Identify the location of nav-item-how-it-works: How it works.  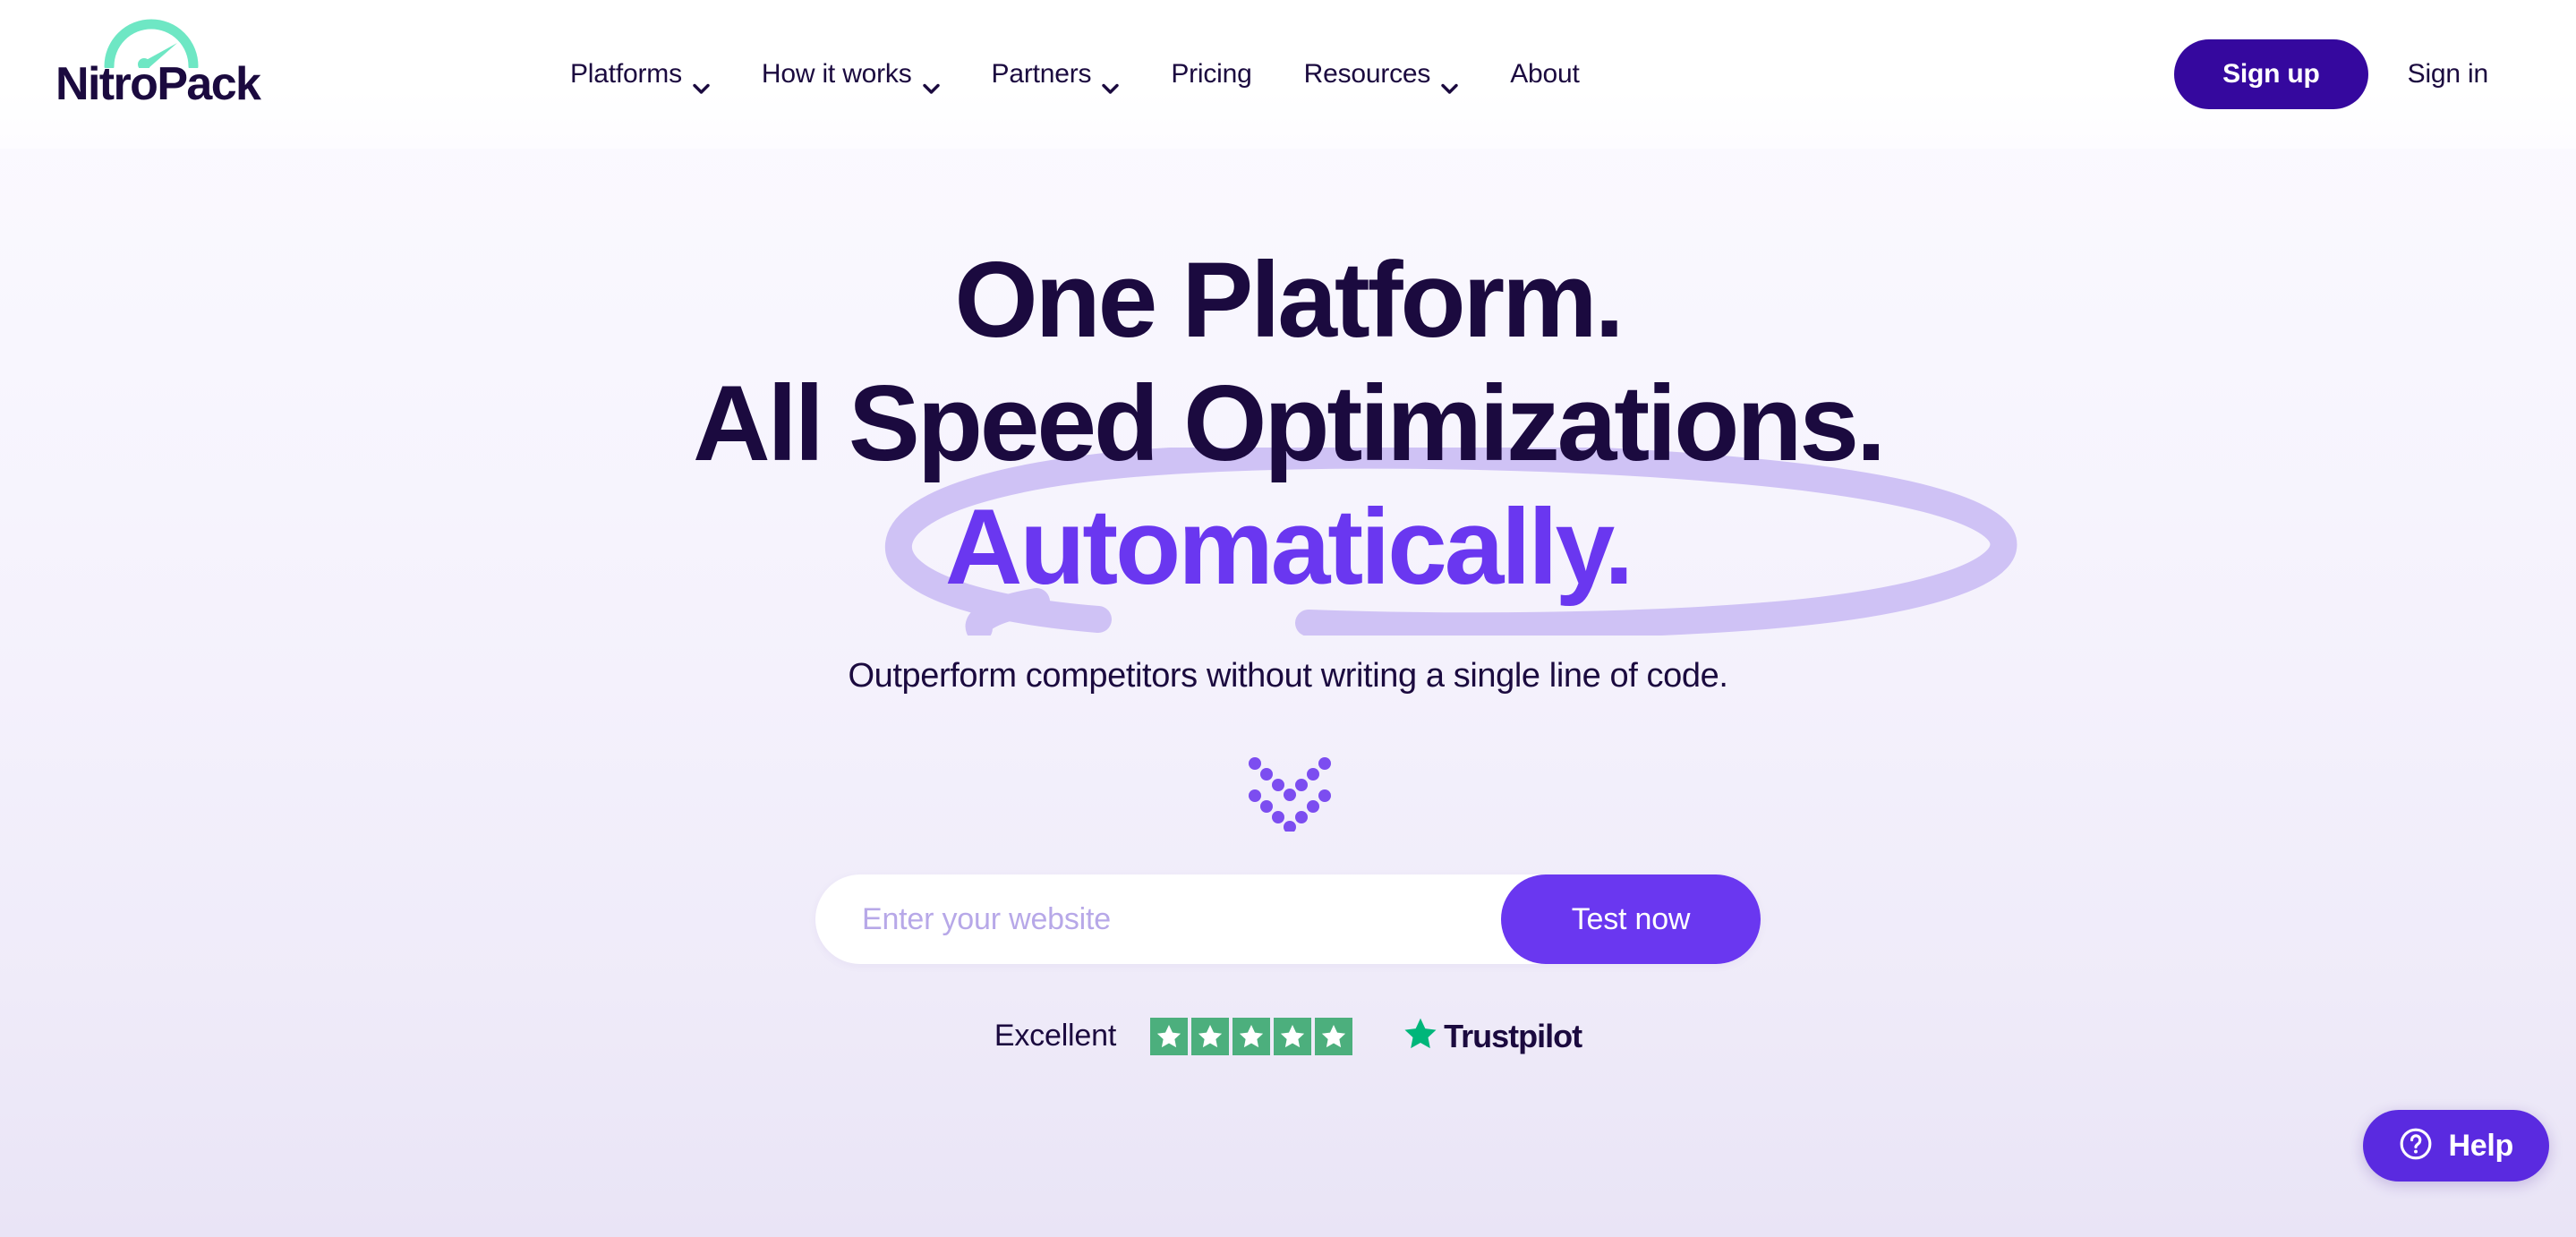
(851, 74).